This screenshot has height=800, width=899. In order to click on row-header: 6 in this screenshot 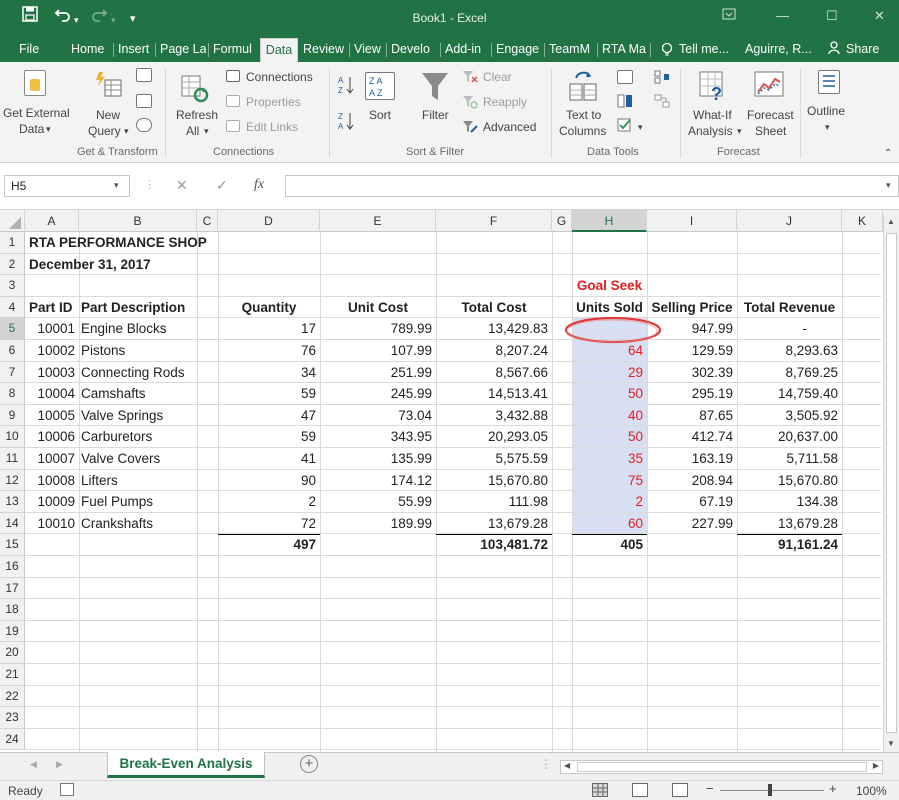, I will do `click(12, 351)`.